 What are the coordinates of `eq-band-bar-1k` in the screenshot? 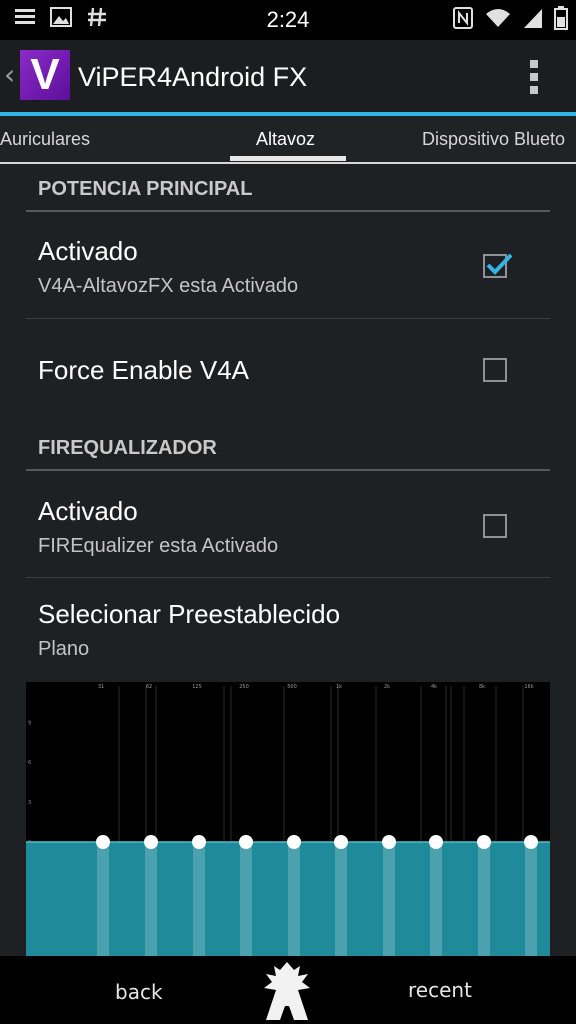 It's located at (341, 899).